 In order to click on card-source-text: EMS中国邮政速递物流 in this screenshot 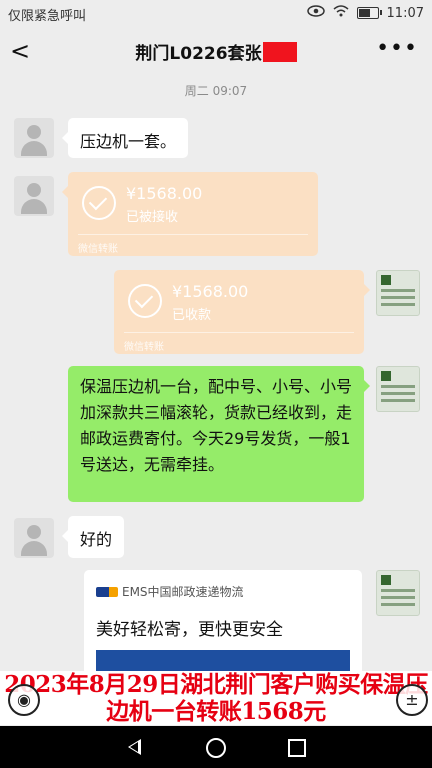, I will do `click(183, 592)`.